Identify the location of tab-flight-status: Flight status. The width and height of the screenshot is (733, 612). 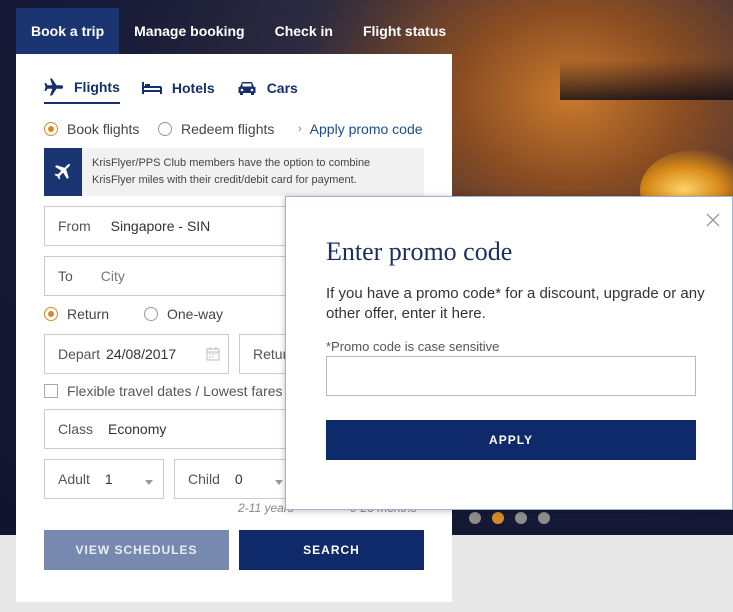
(404, 31).